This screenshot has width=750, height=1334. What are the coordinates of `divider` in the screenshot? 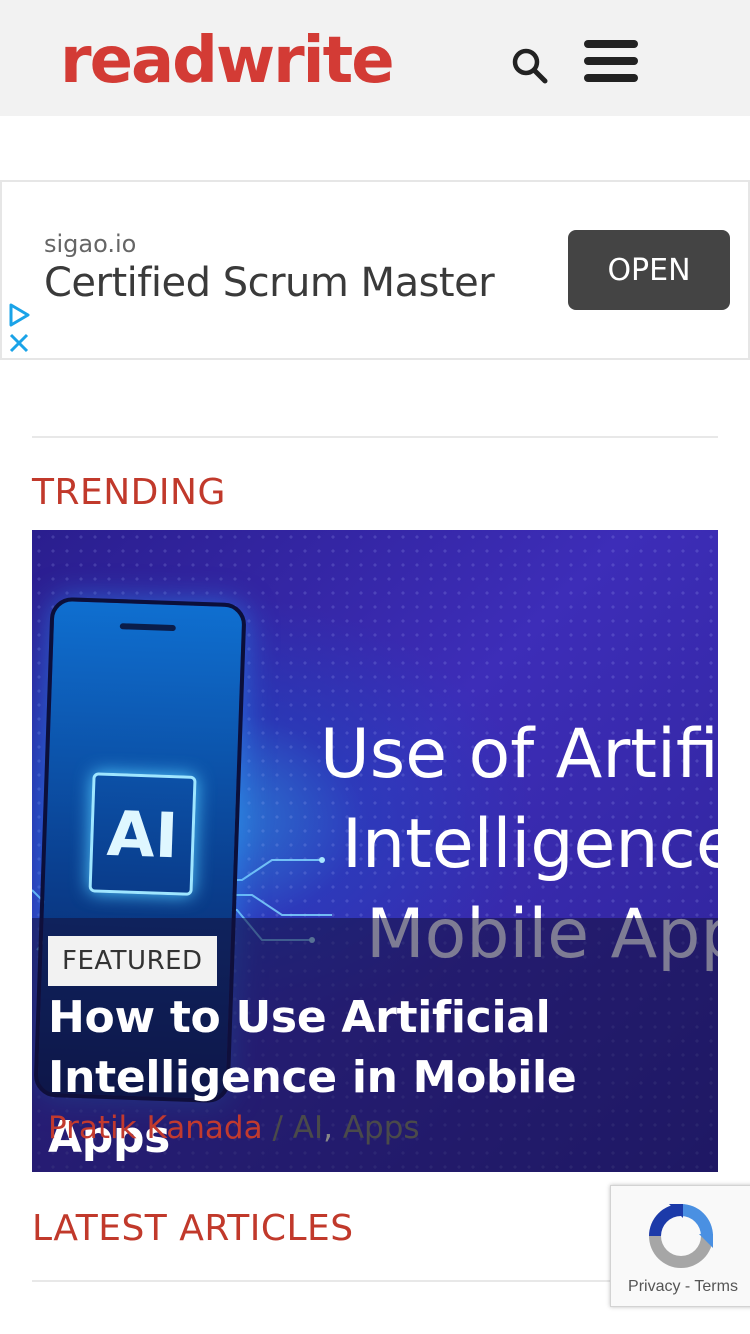 It's located at (375, 437).